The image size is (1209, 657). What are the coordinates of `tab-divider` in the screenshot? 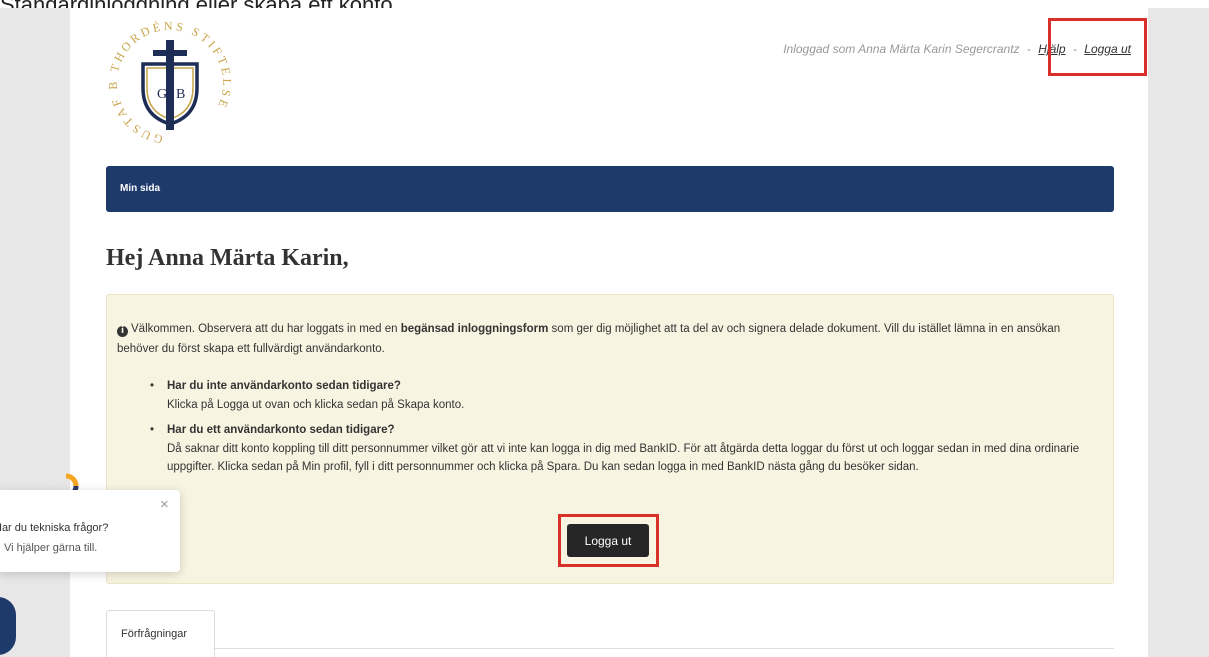 It's located at (664, 648).